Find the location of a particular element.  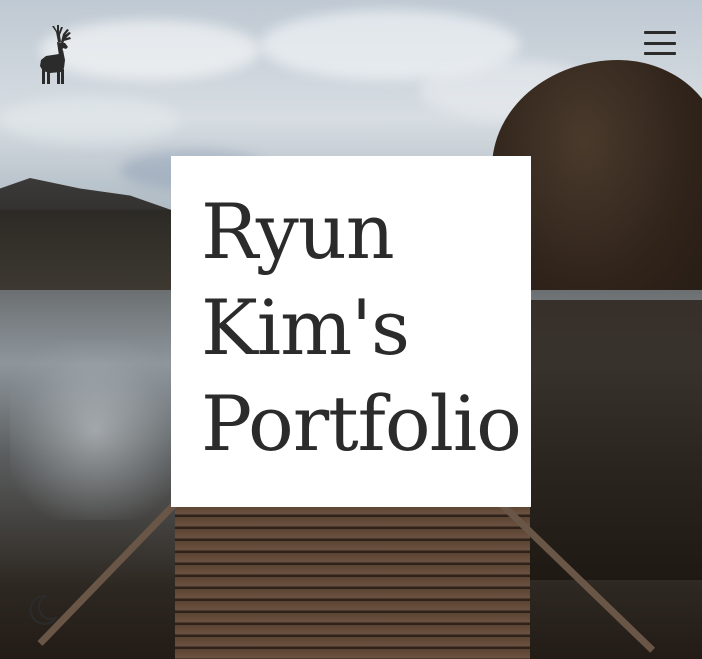

deer-silhouette-icon is located at coordinates (55, 54).